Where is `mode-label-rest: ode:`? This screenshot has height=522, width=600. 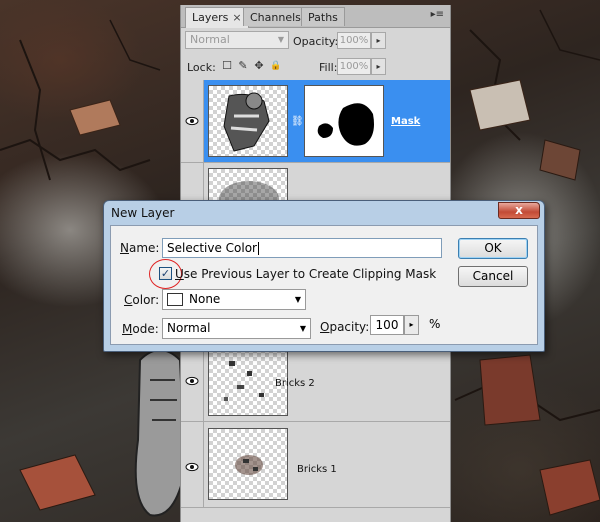 mode-label-rest: ode: is located at coordinates (145, 329).